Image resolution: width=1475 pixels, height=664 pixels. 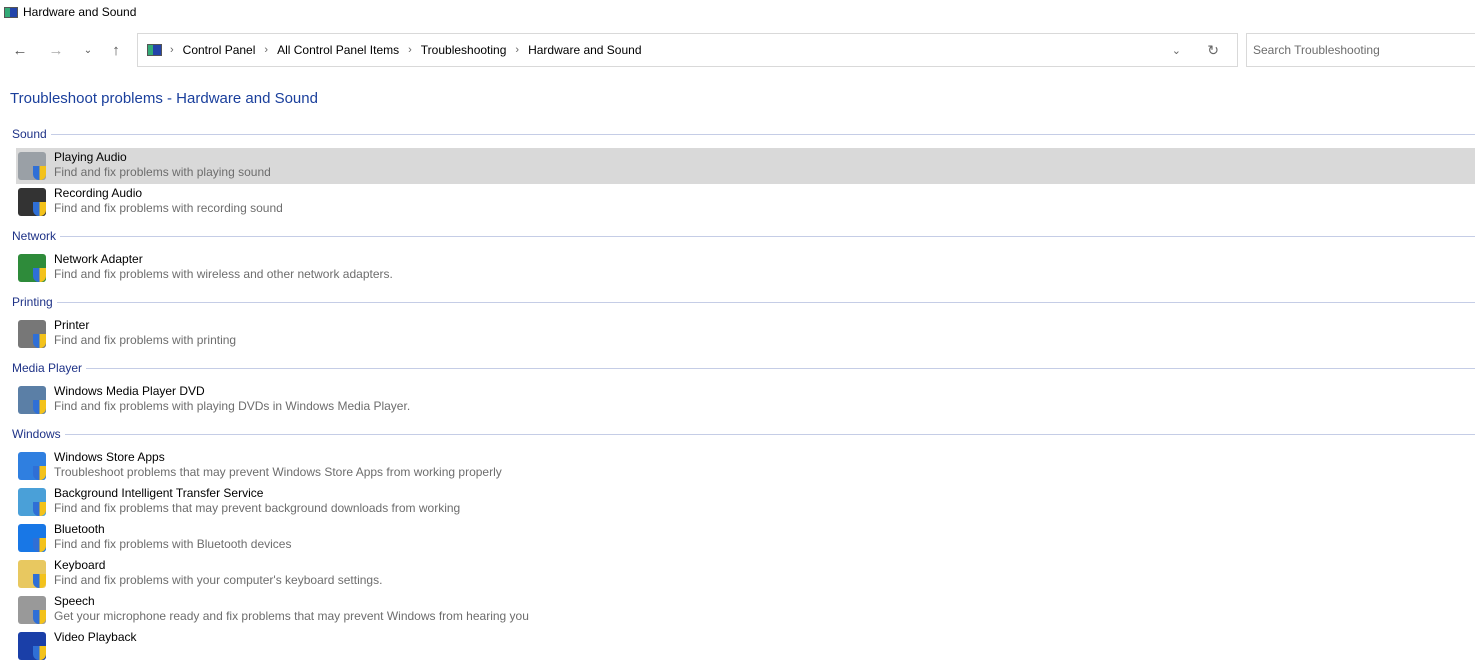 What do you see at coordinates (338, 50) in the screenshot?
I see `breadcrumb-all-items: All Control Panel Items` at bounding box center [338, 50].